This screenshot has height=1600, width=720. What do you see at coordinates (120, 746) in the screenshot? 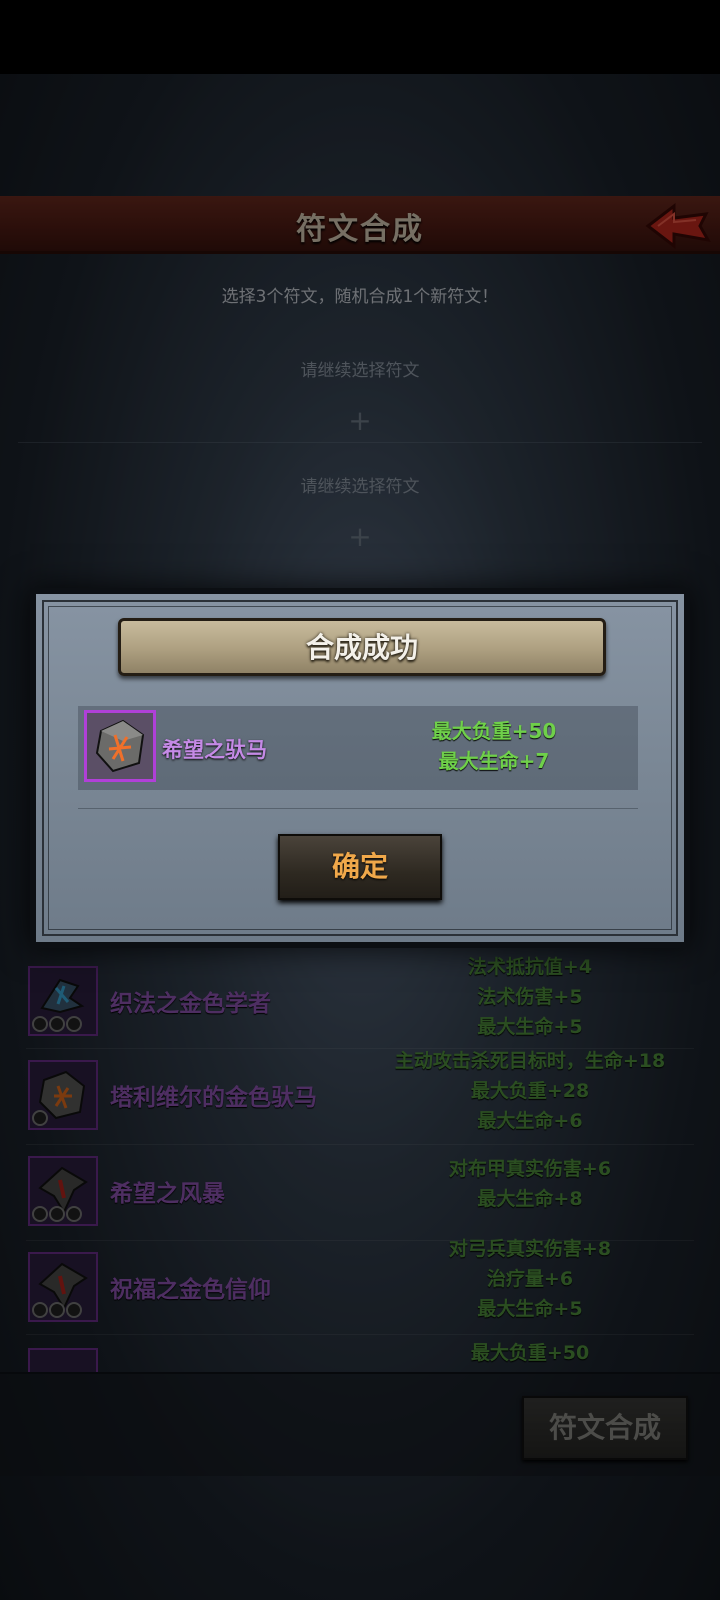
I see `rune-stone-icon` at bounding box center [120, 746].